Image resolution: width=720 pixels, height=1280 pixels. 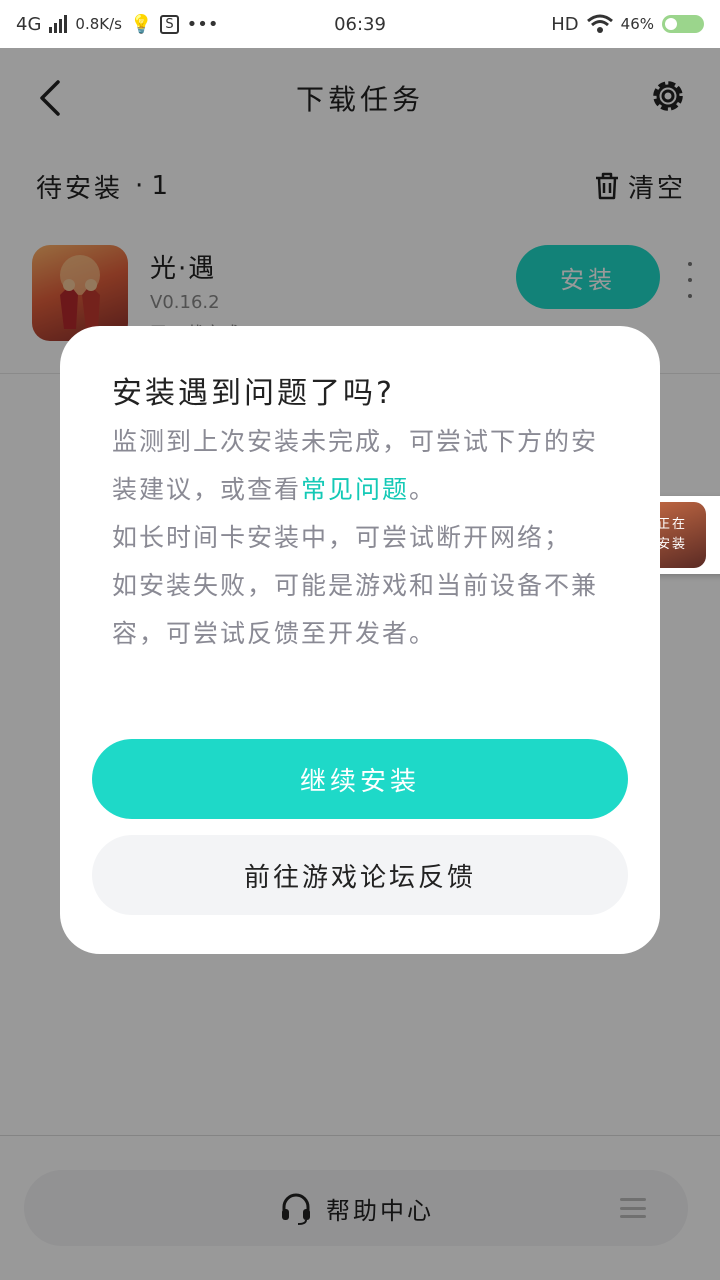 What do you see at coordinates (671, 544) in the screenshot?
I see `installing-label-line2: 安装` at bounding box center [671, 544].